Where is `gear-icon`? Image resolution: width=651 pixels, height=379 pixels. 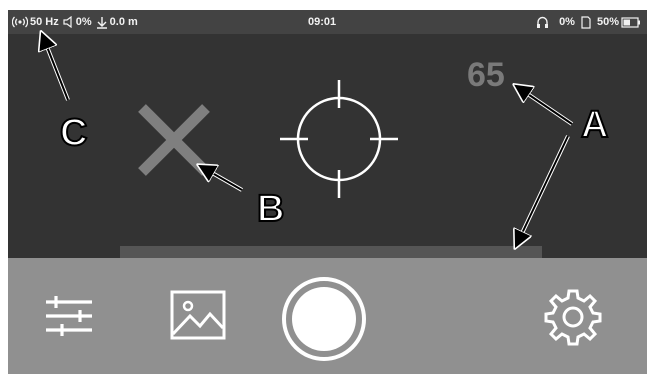 gear-icon is located at coordinates (573, 317).